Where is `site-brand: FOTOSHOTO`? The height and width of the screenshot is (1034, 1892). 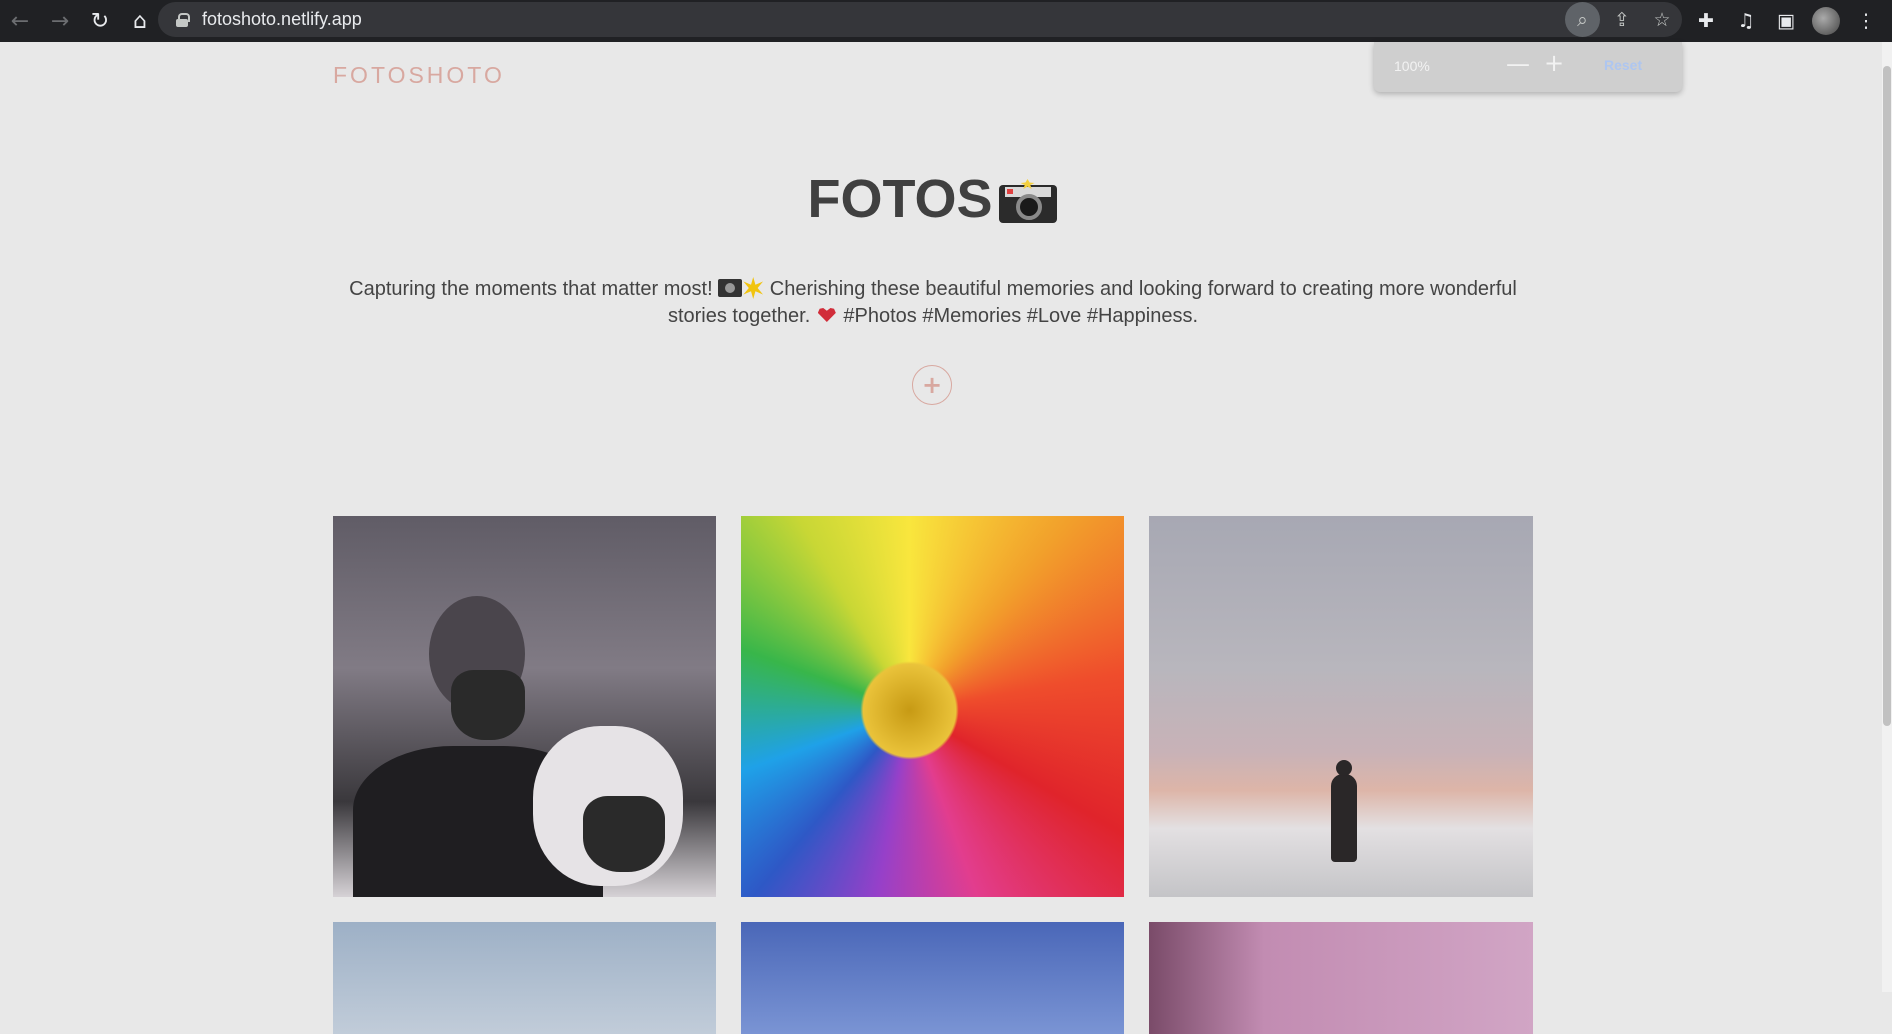 site-brand: FOTOSHOTO is located at coordinates (419, 75).